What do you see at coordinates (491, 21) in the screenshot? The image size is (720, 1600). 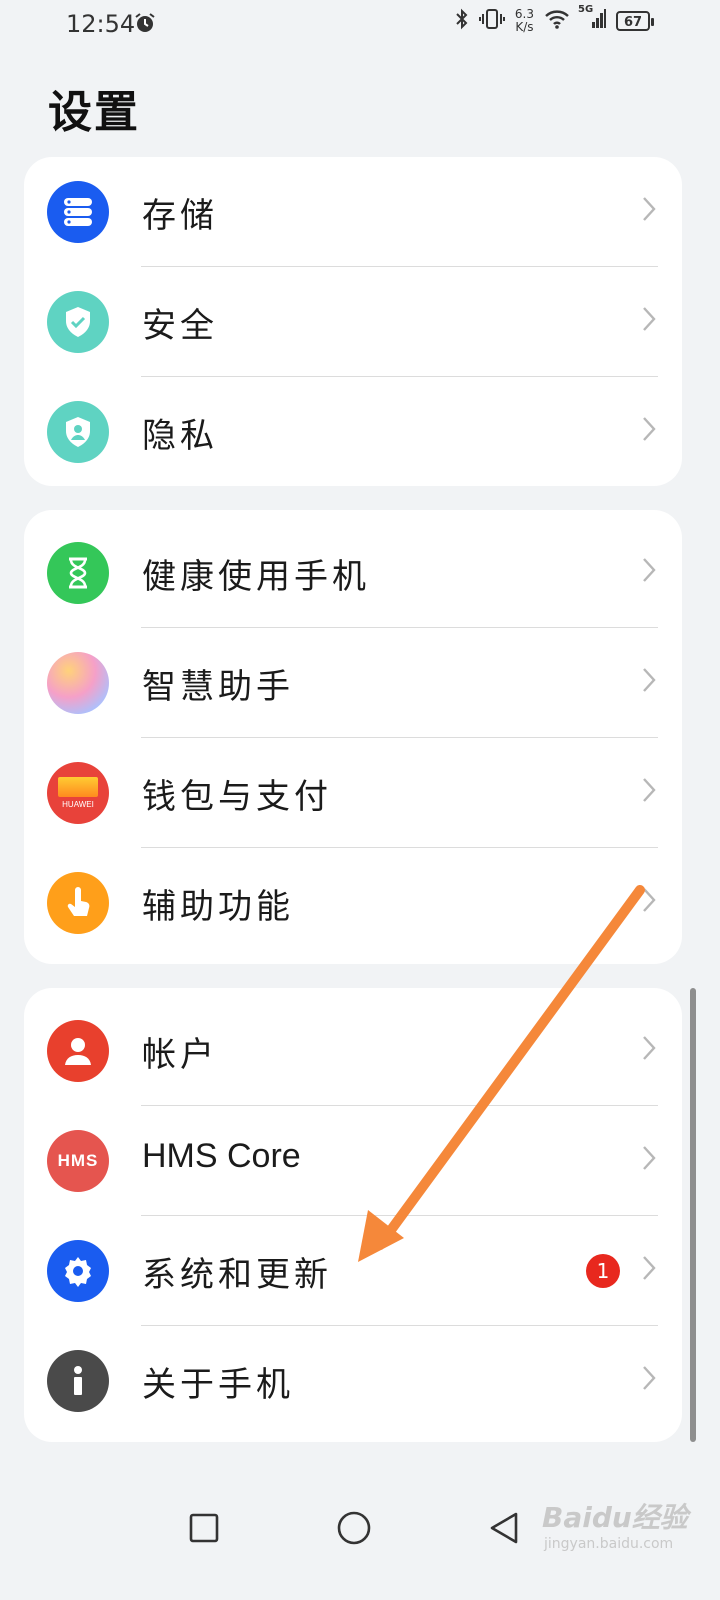 I see `vibrate-icon` at bounding box center [491, 21].